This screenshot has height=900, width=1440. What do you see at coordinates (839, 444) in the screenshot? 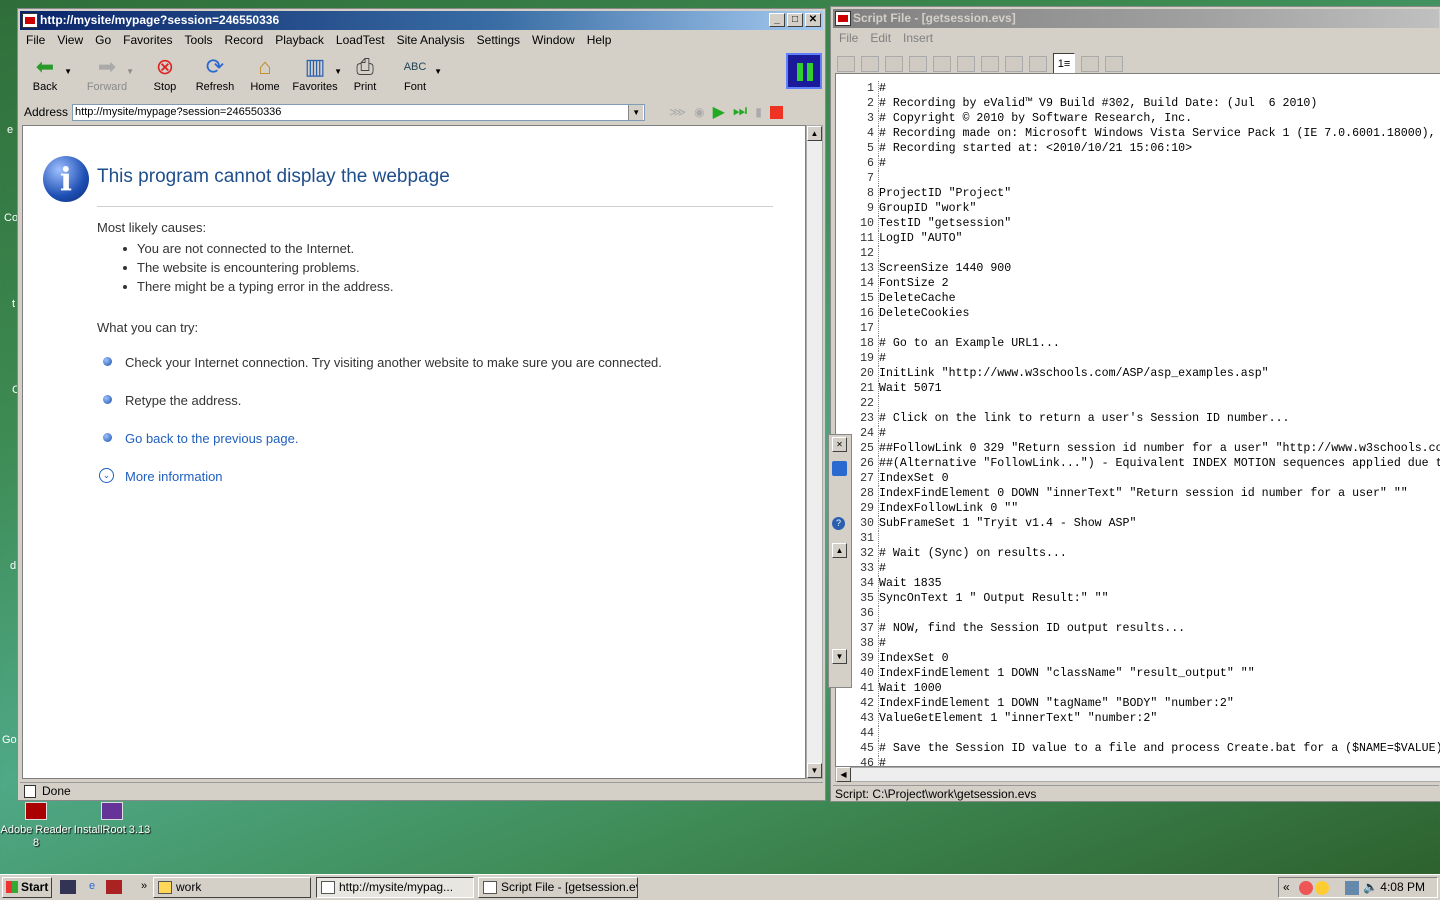
I see `close-icon: ✕` at bounding box center [839, 444].